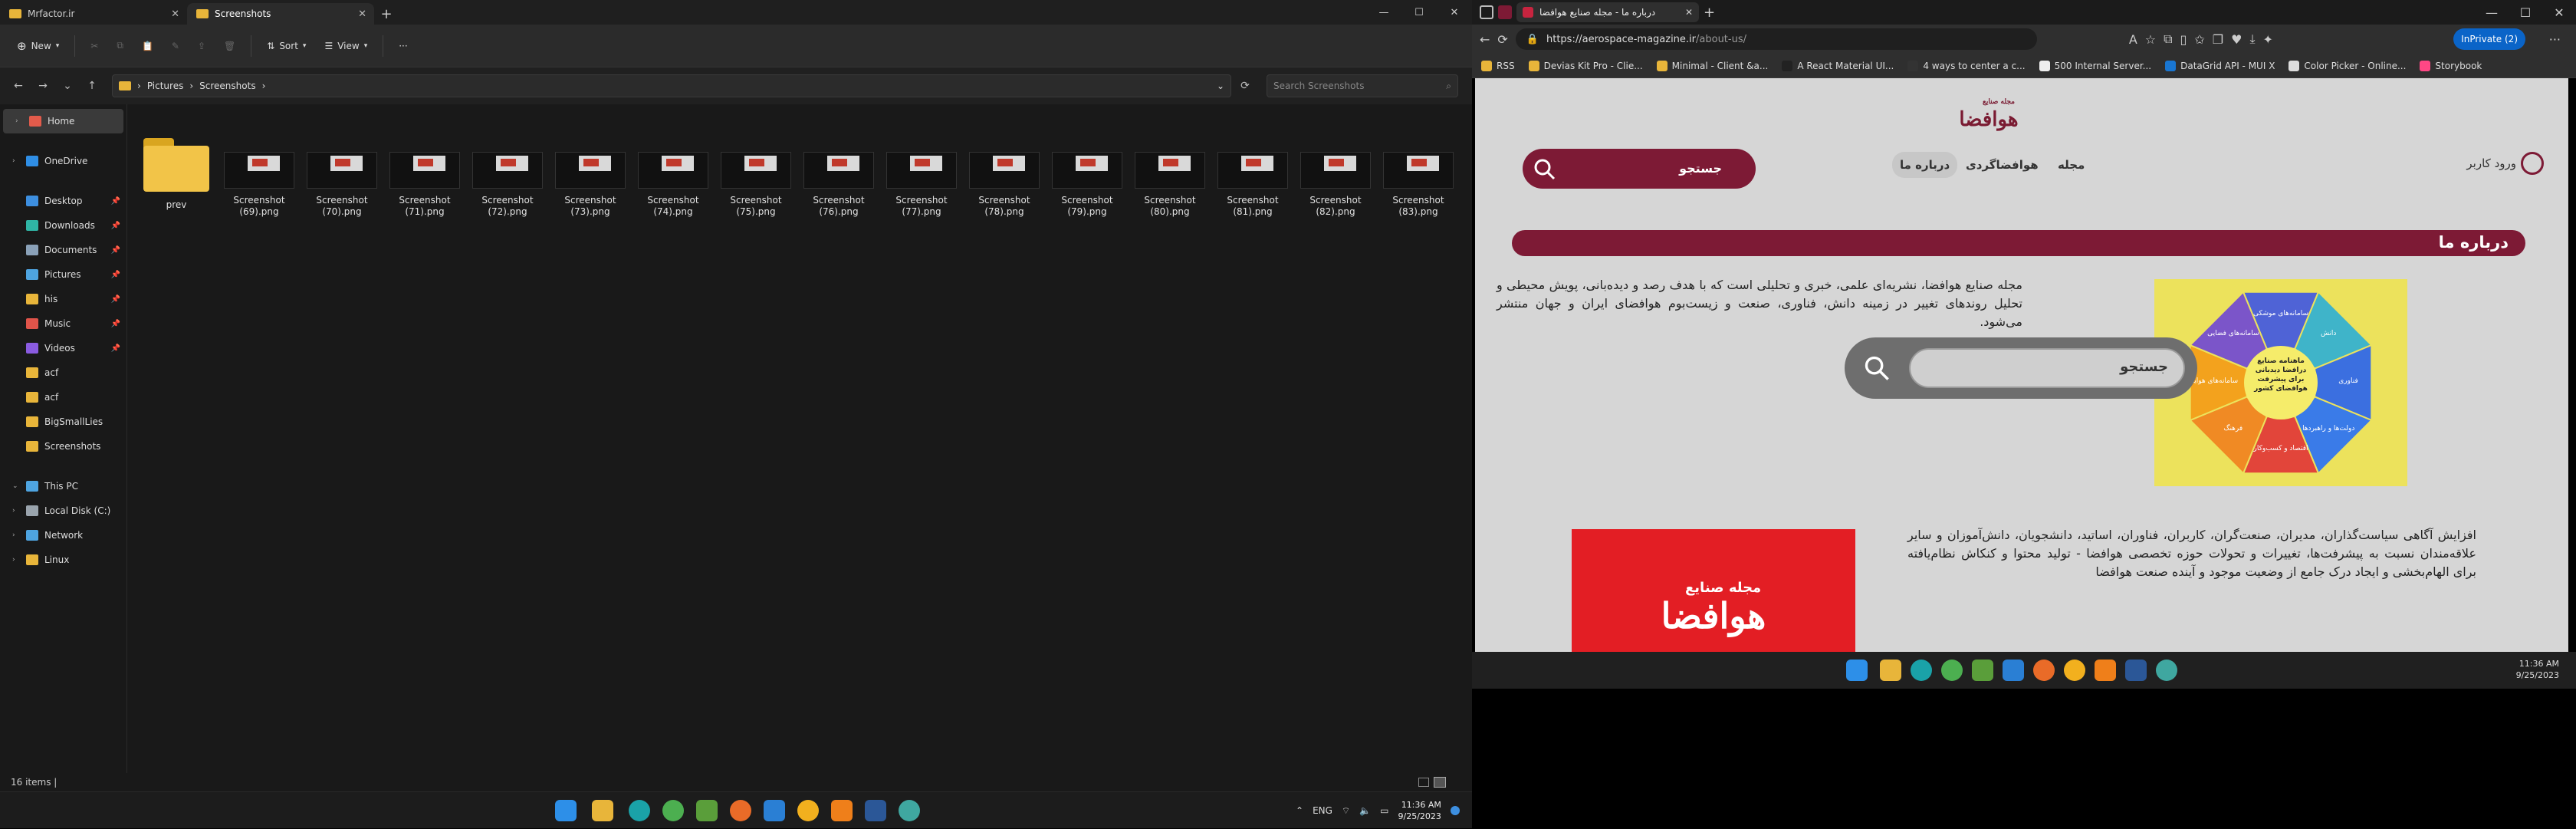  Describe the element at coordinates (922, 169) in the screenshot. I see `file-item: Screenshot (77).png` at that location.